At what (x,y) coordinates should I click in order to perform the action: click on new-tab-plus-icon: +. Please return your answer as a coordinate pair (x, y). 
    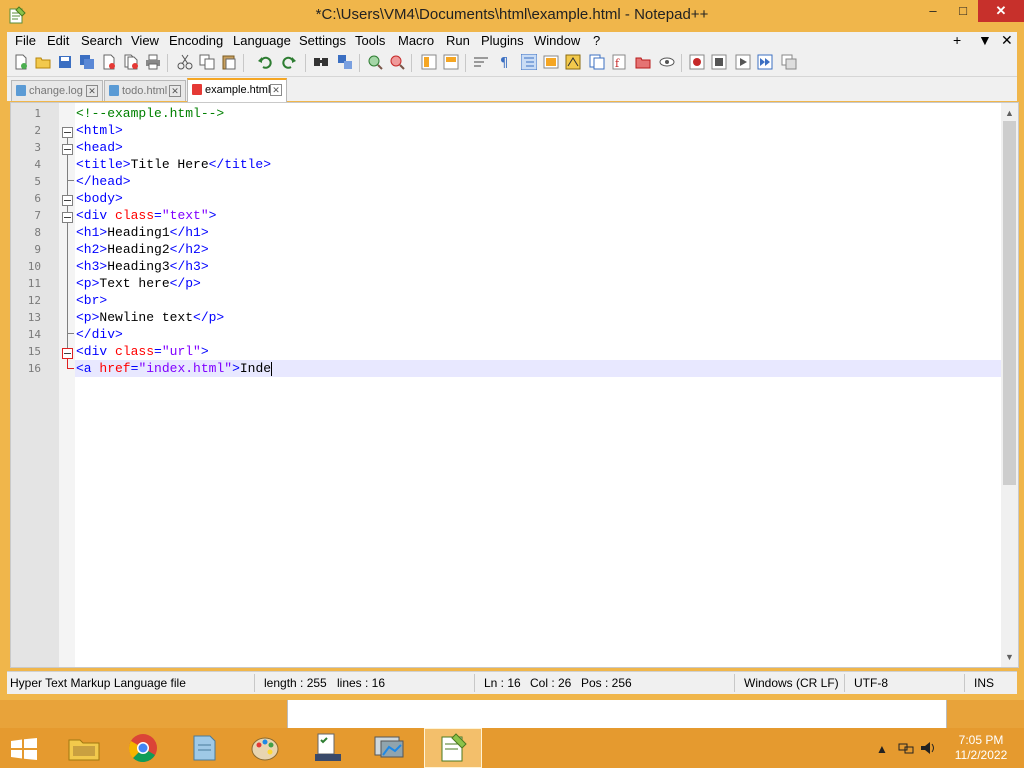
    Looking at the image, I should click on (957, 40).